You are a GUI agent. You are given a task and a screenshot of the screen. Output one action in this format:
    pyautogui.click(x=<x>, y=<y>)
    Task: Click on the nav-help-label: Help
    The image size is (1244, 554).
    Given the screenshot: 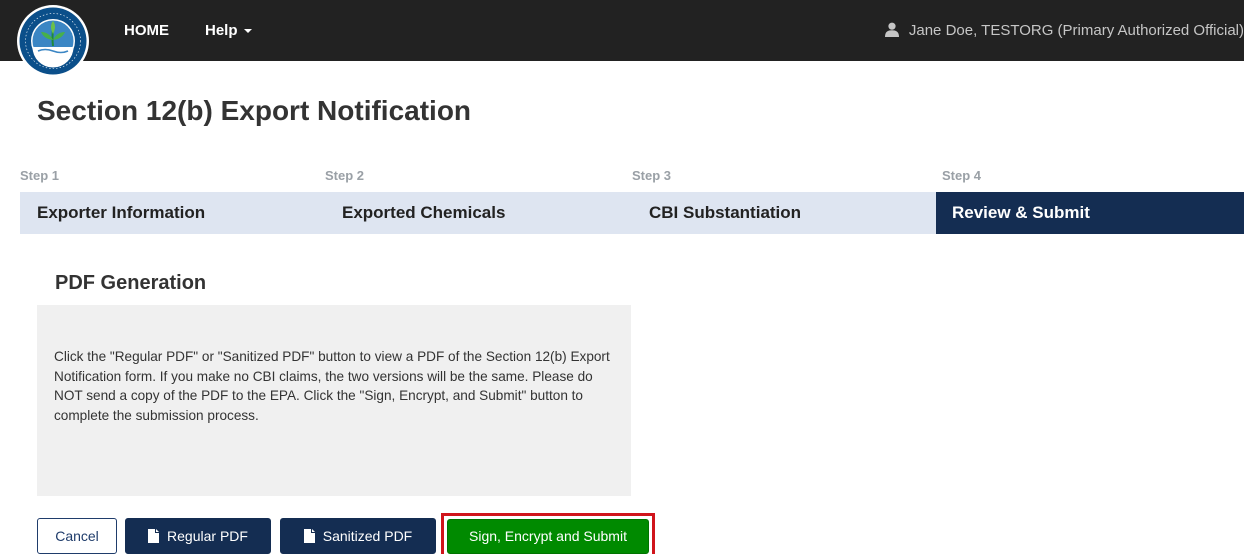 What is the action you would take?
    pyautogui.click(x=221, y=30)
    